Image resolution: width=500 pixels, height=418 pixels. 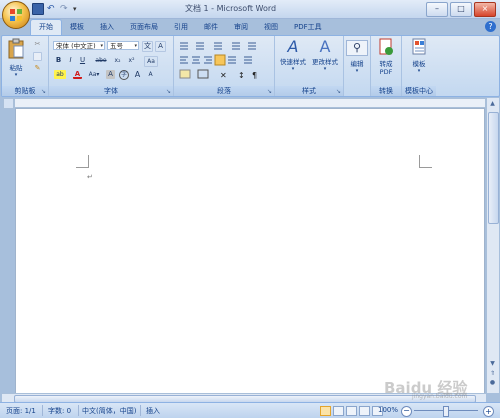 I want to click on styles-group: A 快速样式 ▾ A 更改样式 ▾ 样式 ↘, so click(x=309, y=66).